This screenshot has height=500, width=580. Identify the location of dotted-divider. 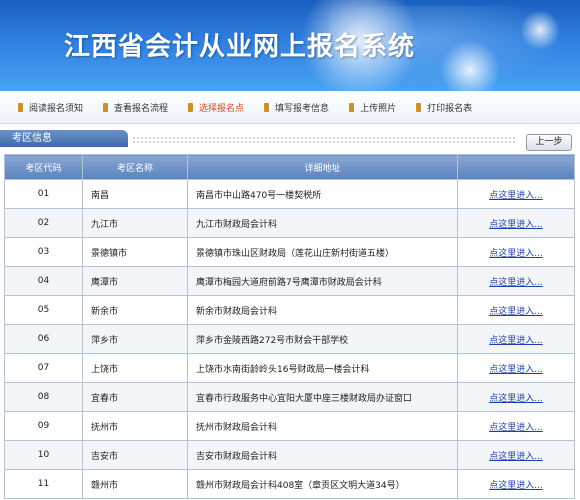
(324, 140).